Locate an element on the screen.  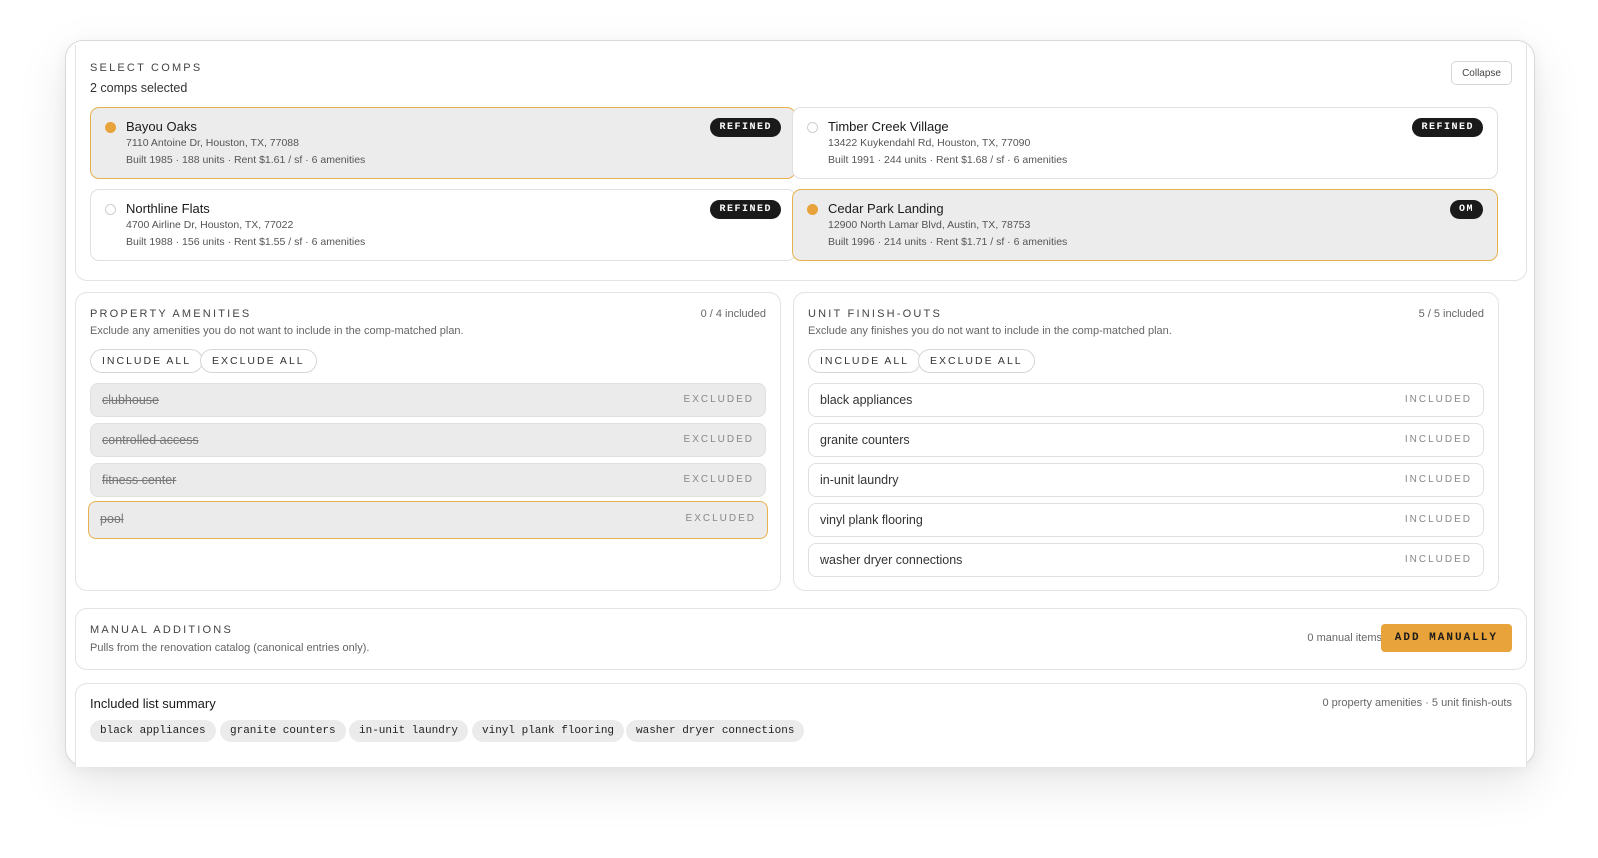
summary-chip: in-unit laundry is located at coordinates (409, 731).